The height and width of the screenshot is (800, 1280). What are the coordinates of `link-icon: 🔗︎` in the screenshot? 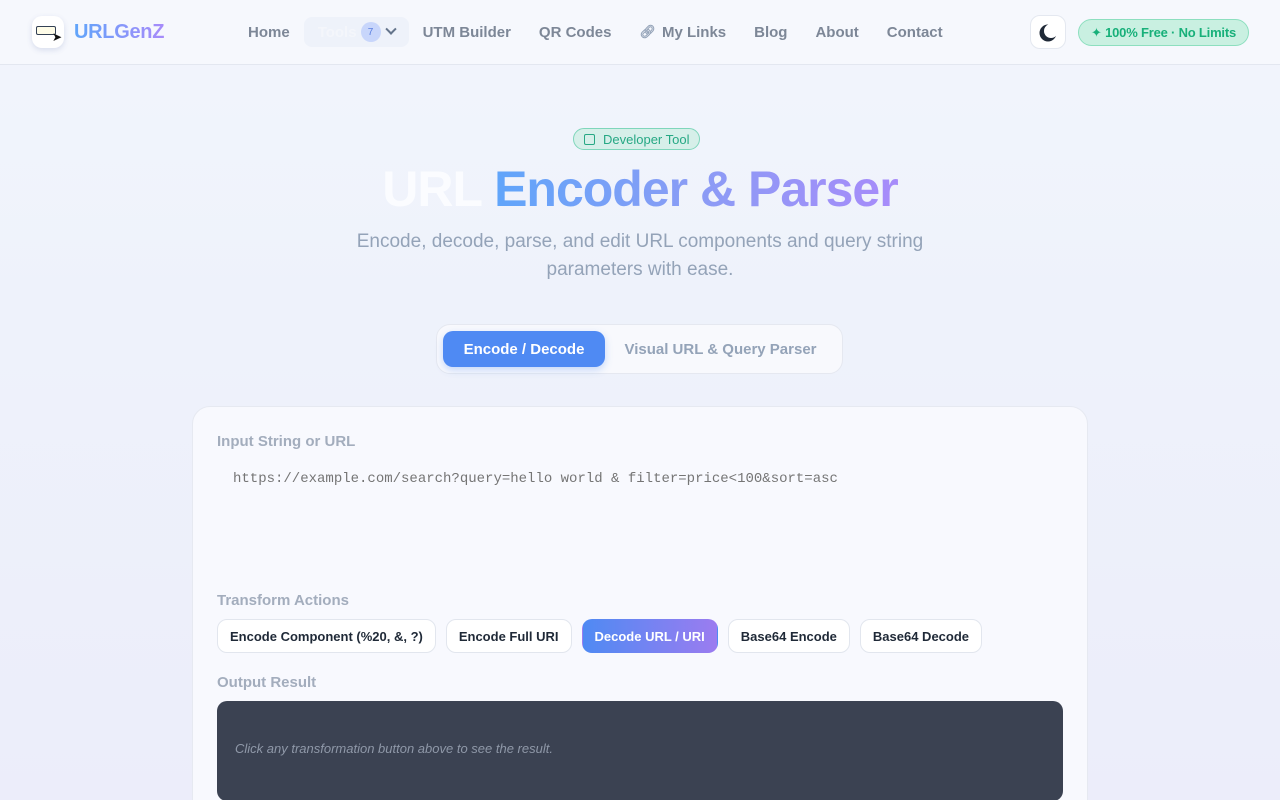 It's located at (647, 31).